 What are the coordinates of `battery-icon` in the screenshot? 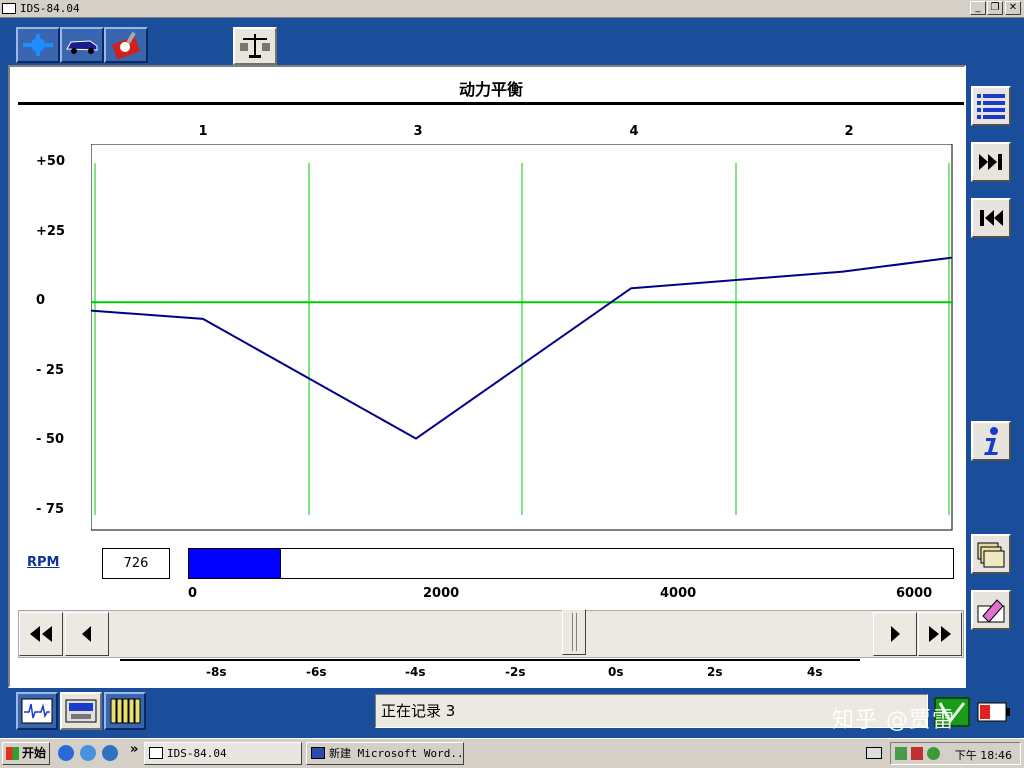 It's located at (993, 712).